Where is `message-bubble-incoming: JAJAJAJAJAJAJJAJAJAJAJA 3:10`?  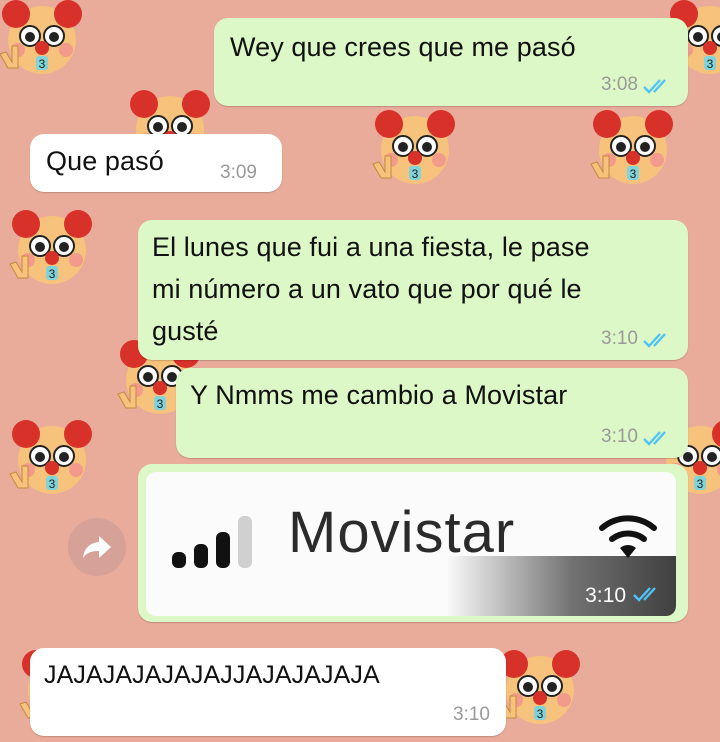
message-bubble-incoming: JAJAJAJAJAJAJJAJAJAJAJA 3:10 is located at coordinates (268, 692).